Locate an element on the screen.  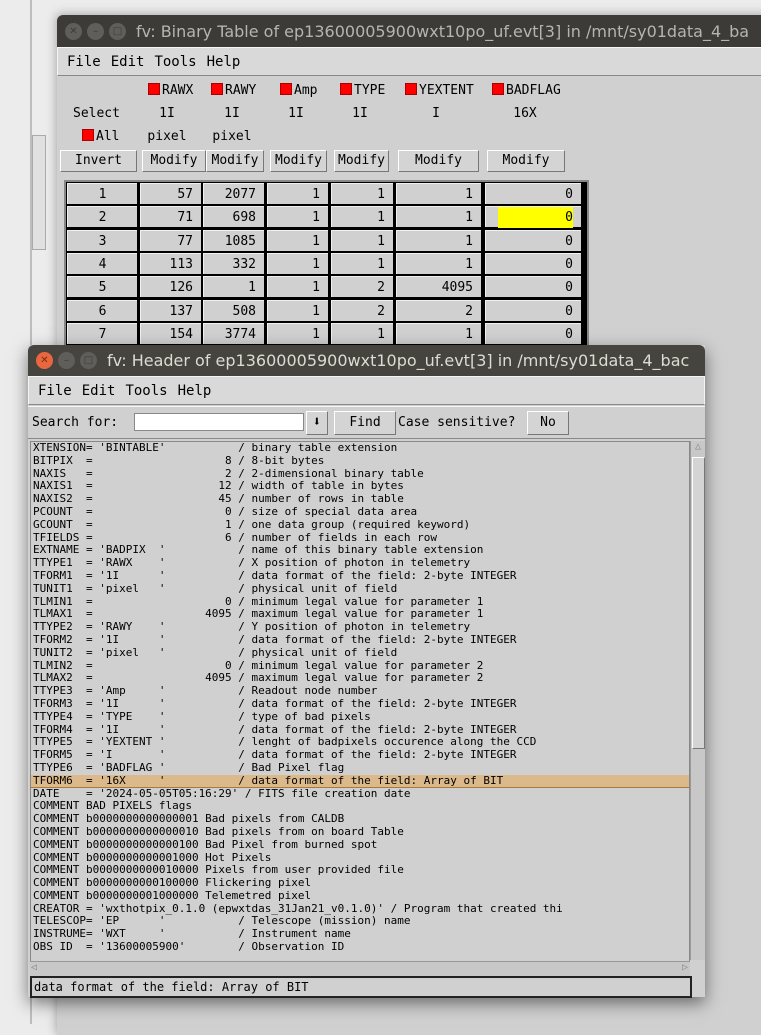
row-number: 5 is located at coordinates (102, 287).